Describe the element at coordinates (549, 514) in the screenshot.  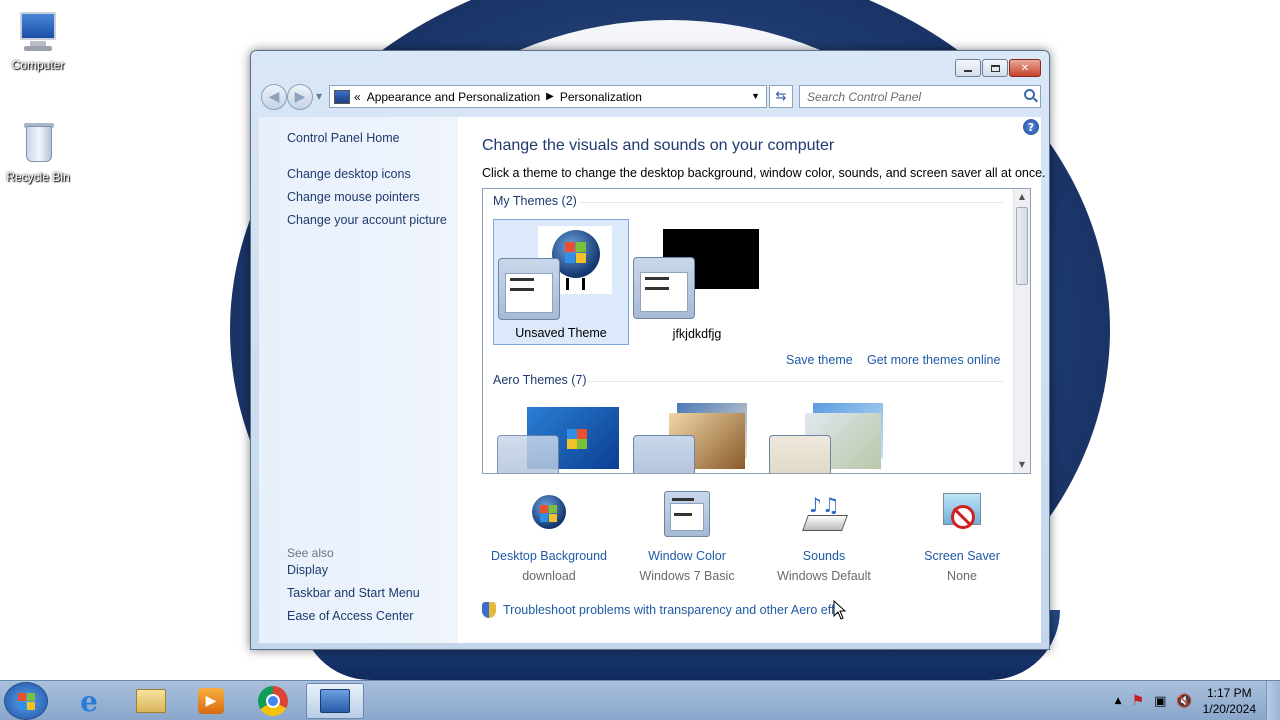
I see `desktop-background-icon` at that location.